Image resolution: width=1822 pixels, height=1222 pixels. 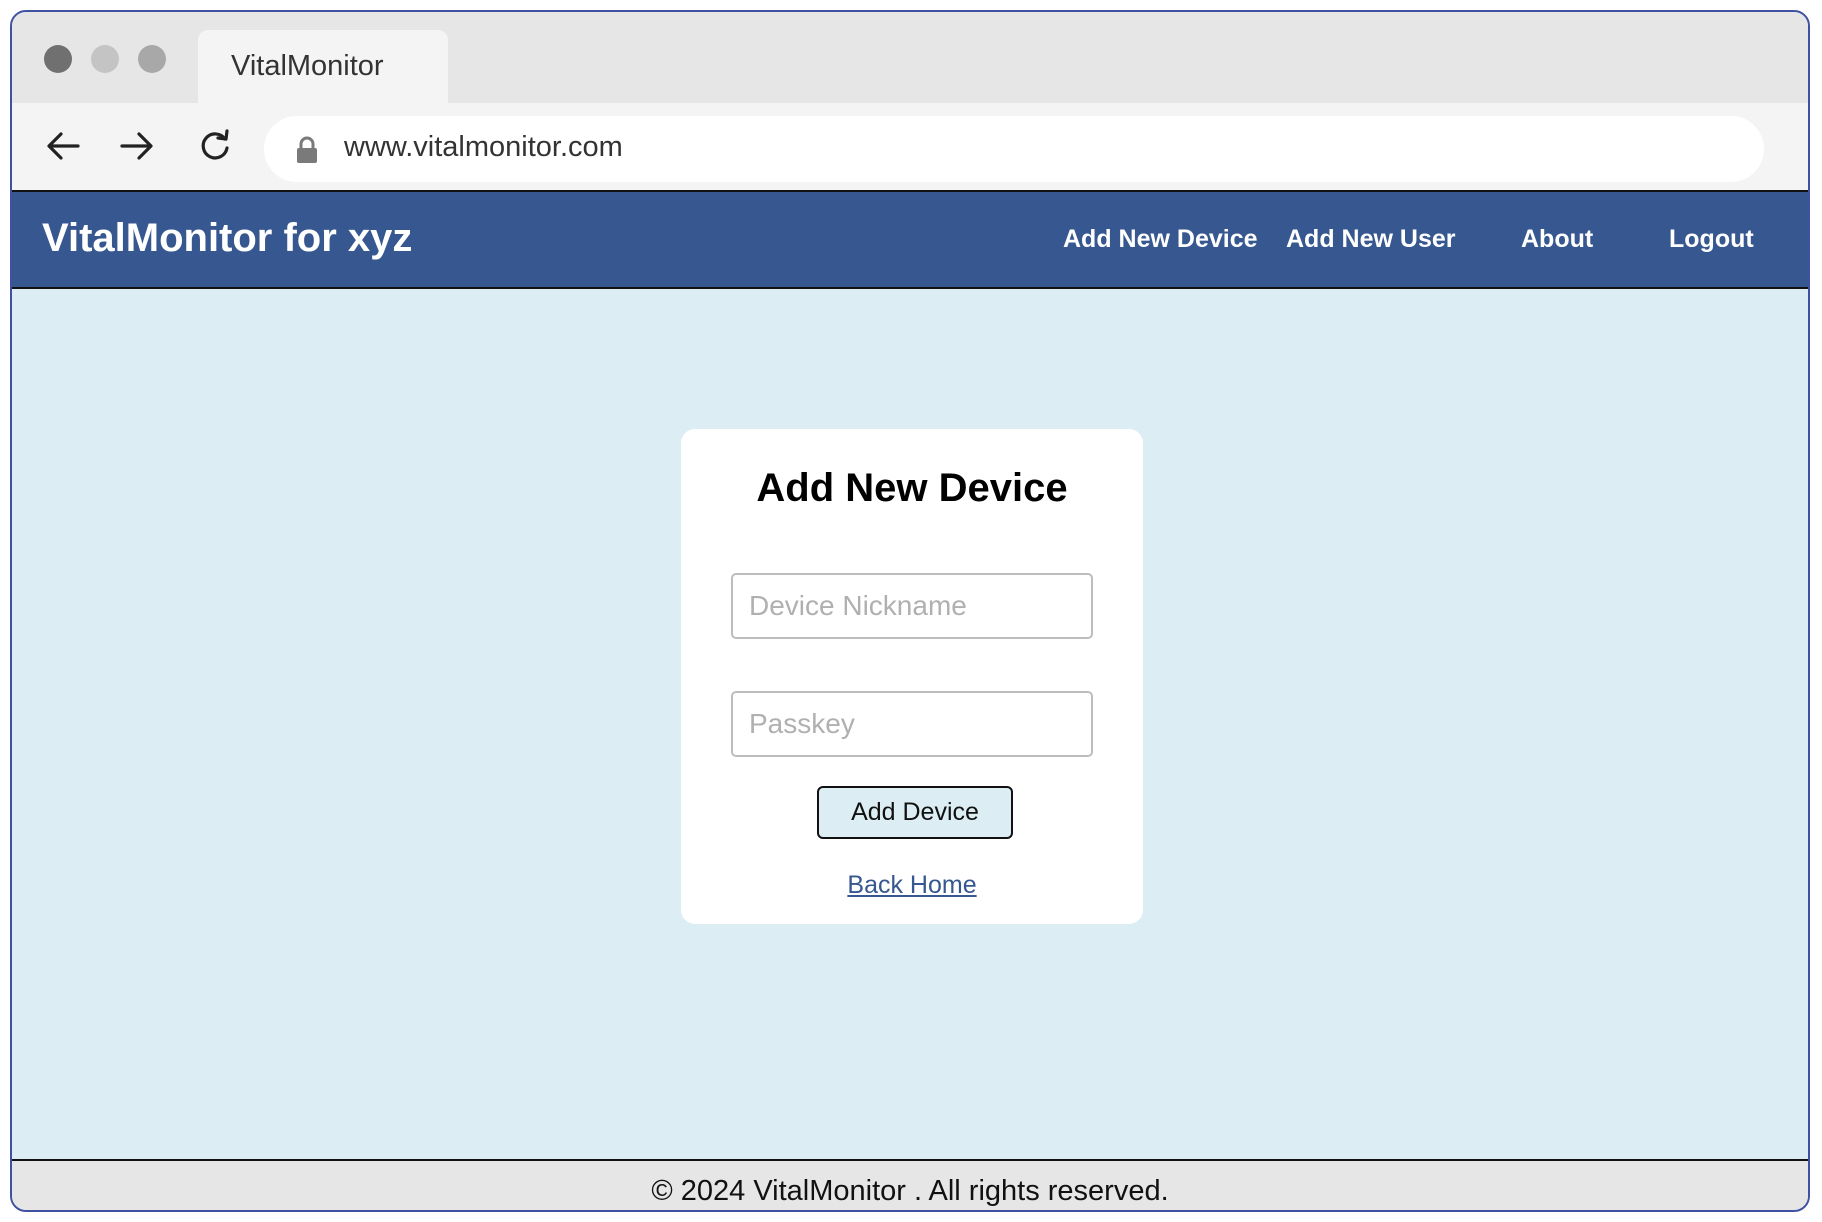 I want to click on url-text: www.vitalmonitor.com, so click(x=483, y=147).